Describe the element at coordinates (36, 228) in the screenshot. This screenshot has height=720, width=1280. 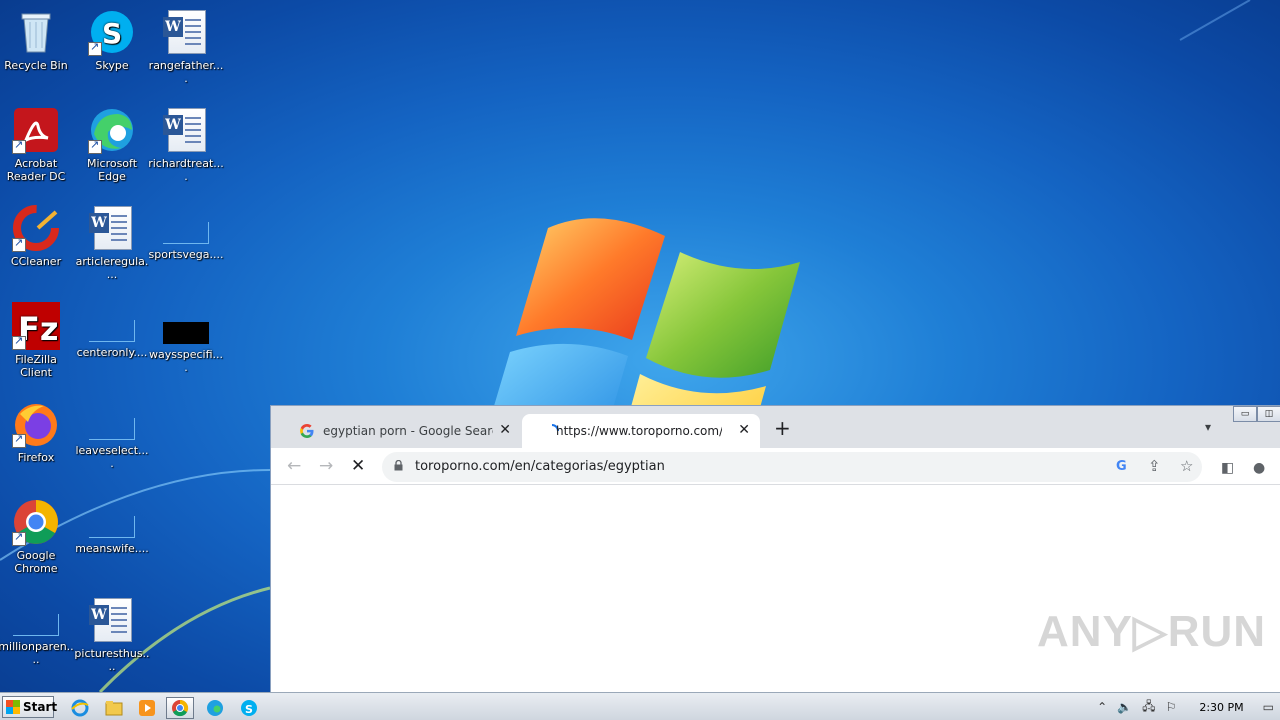
I see `ccleaner-icon` at that location.